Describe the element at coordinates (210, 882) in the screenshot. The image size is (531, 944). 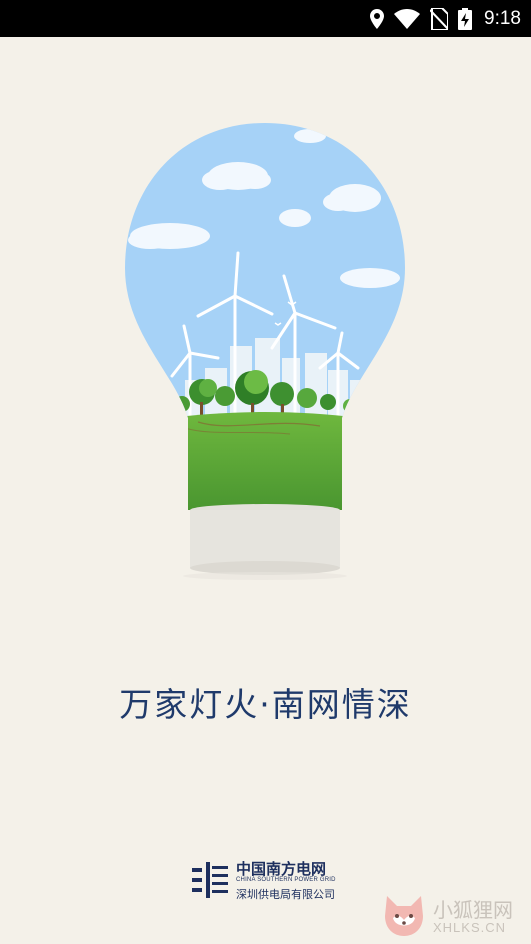
I see `csg-logo-icon` at that location.